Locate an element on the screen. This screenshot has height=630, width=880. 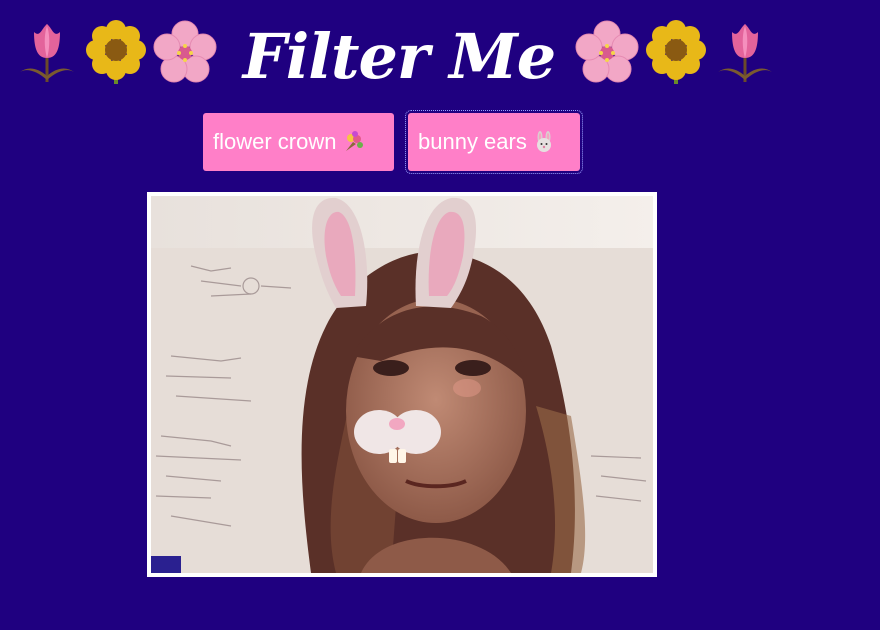
bunny-ears-button: bunny ears is located at coordinates (494, 142).